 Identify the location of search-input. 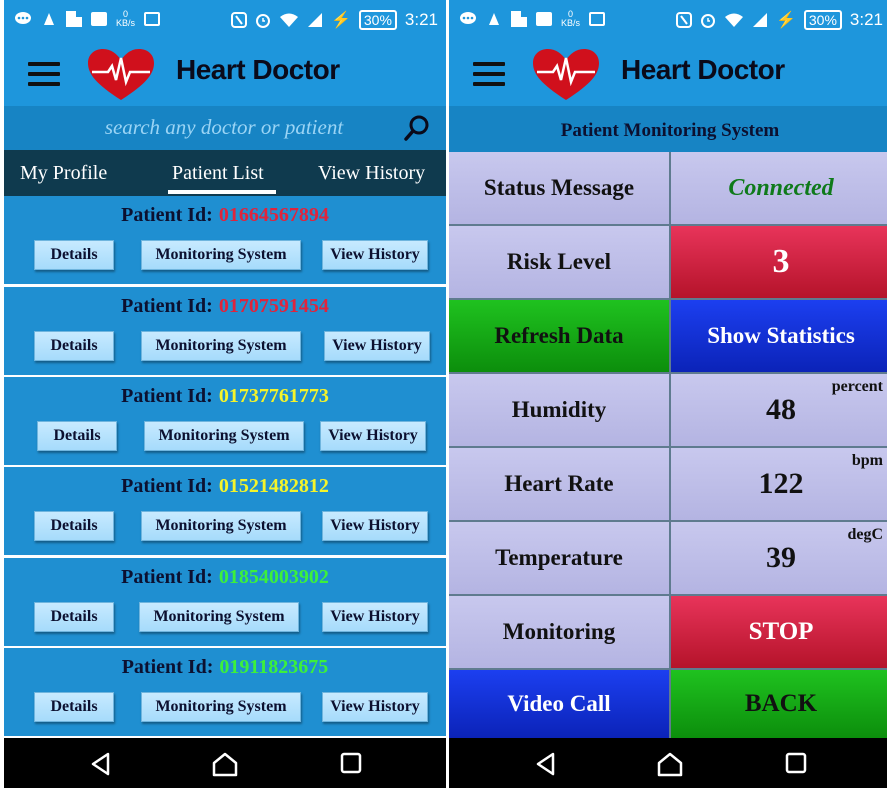
(224, 127).